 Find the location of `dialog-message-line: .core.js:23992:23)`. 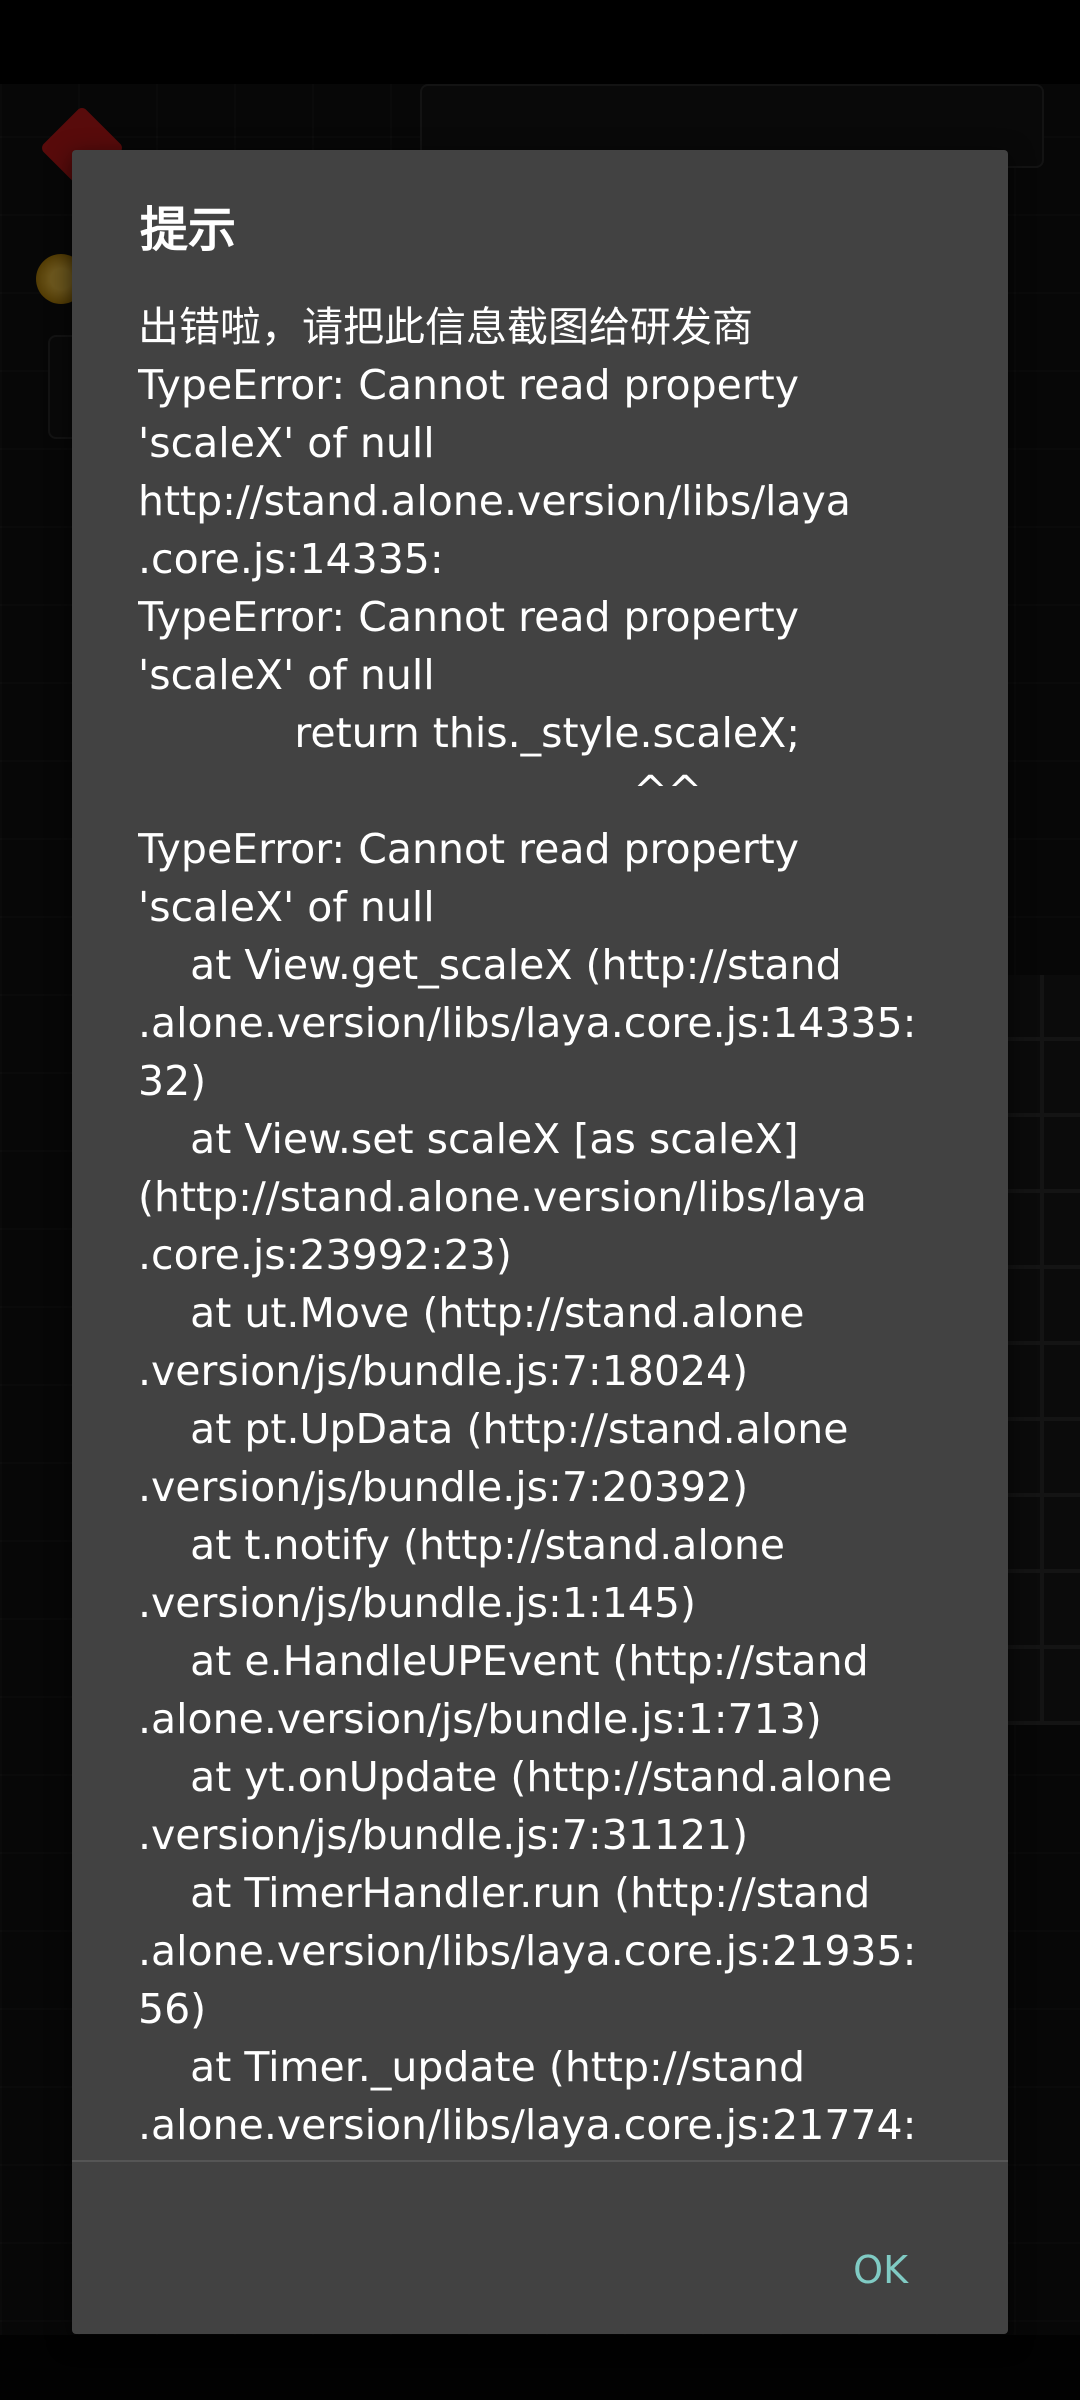

dialog-message-line: .core.js:23992:23) is located at coordinates (325, 1255).